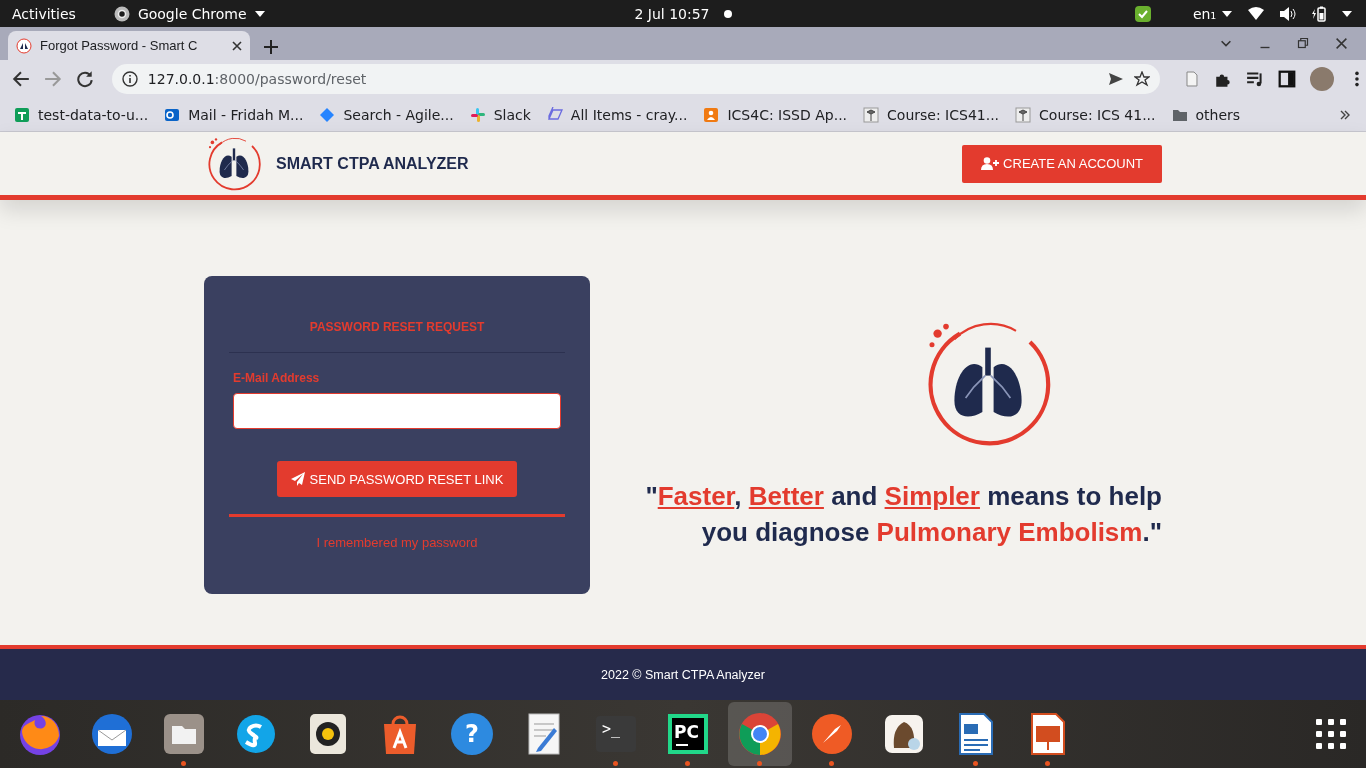 This screenshot has height=768, width=1366. Describe the element at coordinates (1062, 163) in the screenshot. I see `create-account-button: CREATE AN ACCOUNT` at that location.